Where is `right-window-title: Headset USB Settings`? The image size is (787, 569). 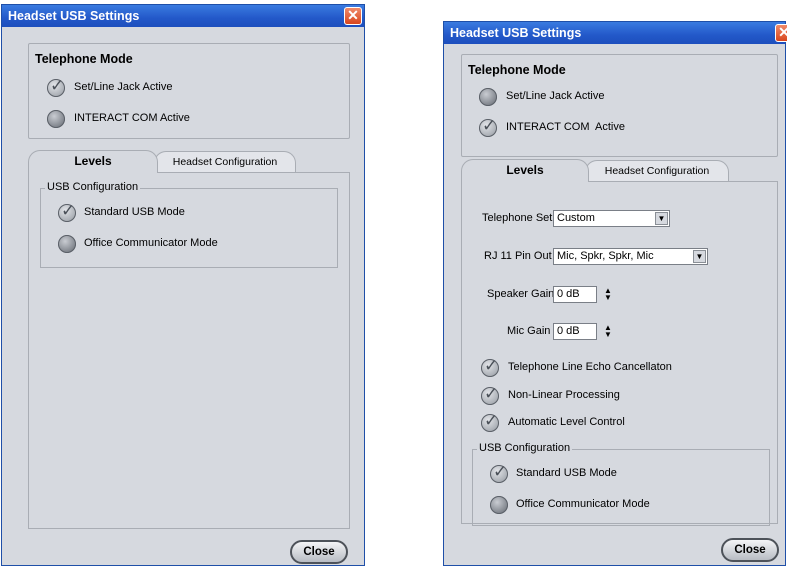
right-window-title: Headset USB Settings is located at coordinates (516, 33).